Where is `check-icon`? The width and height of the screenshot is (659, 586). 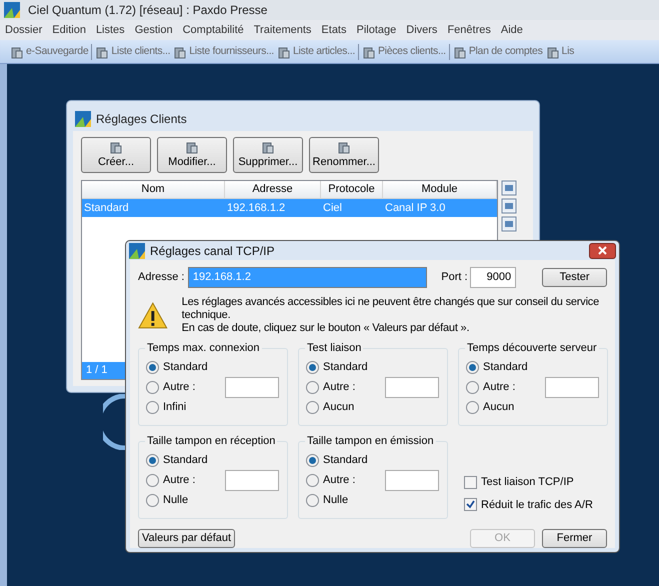 check-icon is located at coordinates (470, 505).